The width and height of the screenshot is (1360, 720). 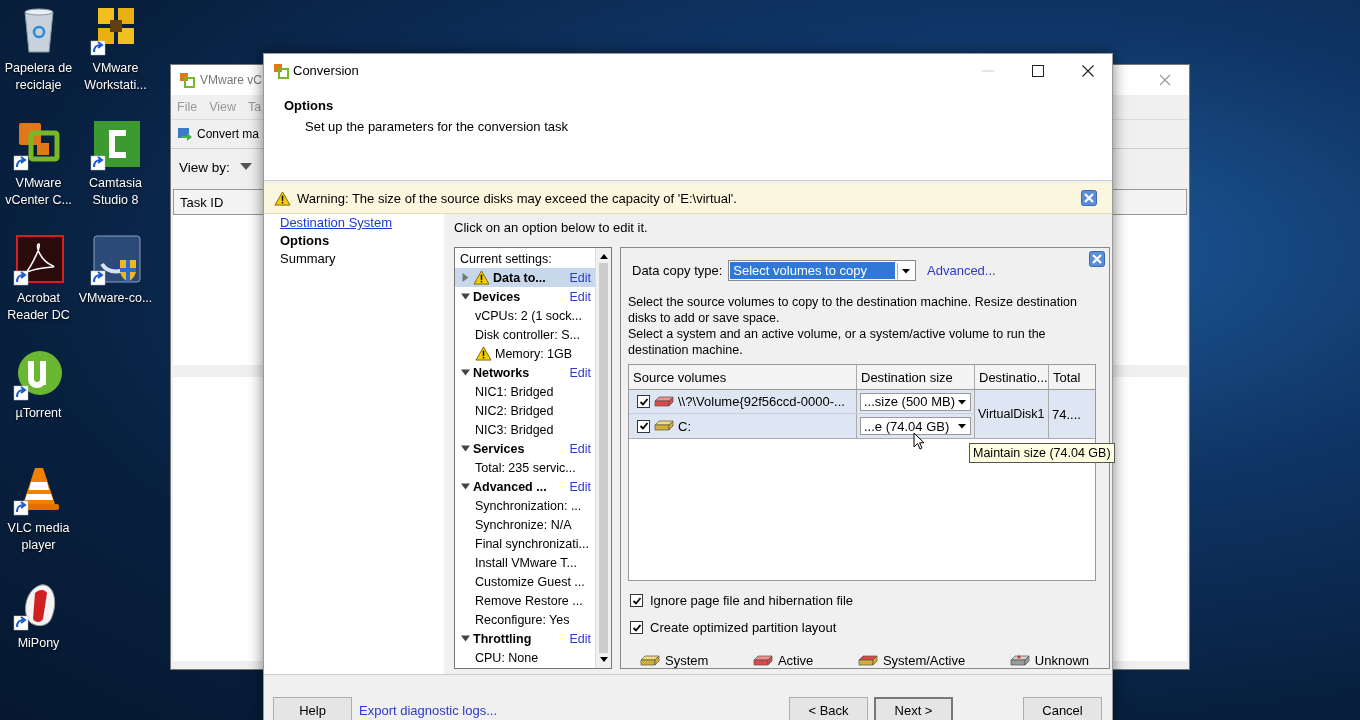 I want to click on page-title: Options, so click(x=309, y=105).